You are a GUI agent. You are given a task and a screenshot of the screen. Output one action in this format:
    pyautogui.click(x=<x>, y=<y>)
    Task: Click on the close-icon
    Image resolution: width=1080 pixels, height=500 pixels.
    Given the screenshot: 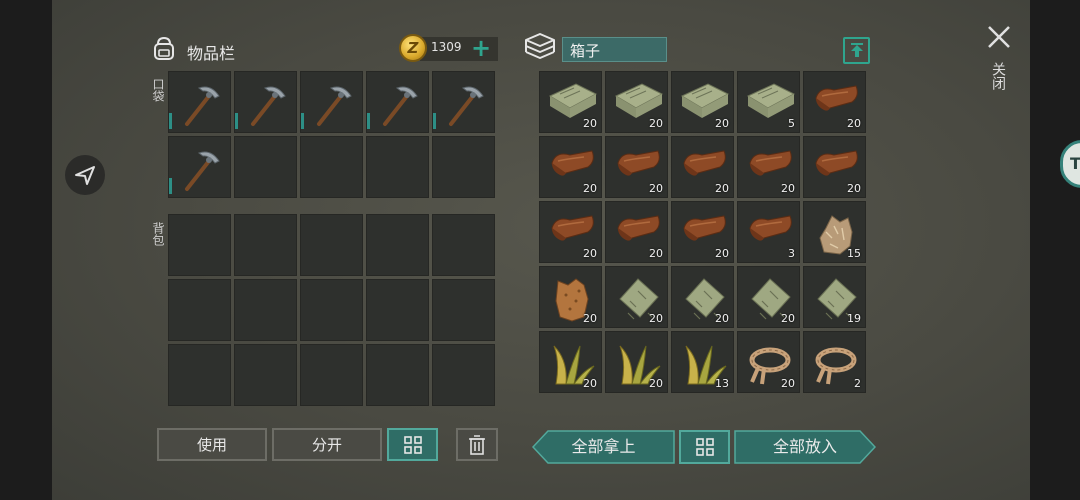 What is the action you would take?
    pyautogui.click(x=999, y=37)
    